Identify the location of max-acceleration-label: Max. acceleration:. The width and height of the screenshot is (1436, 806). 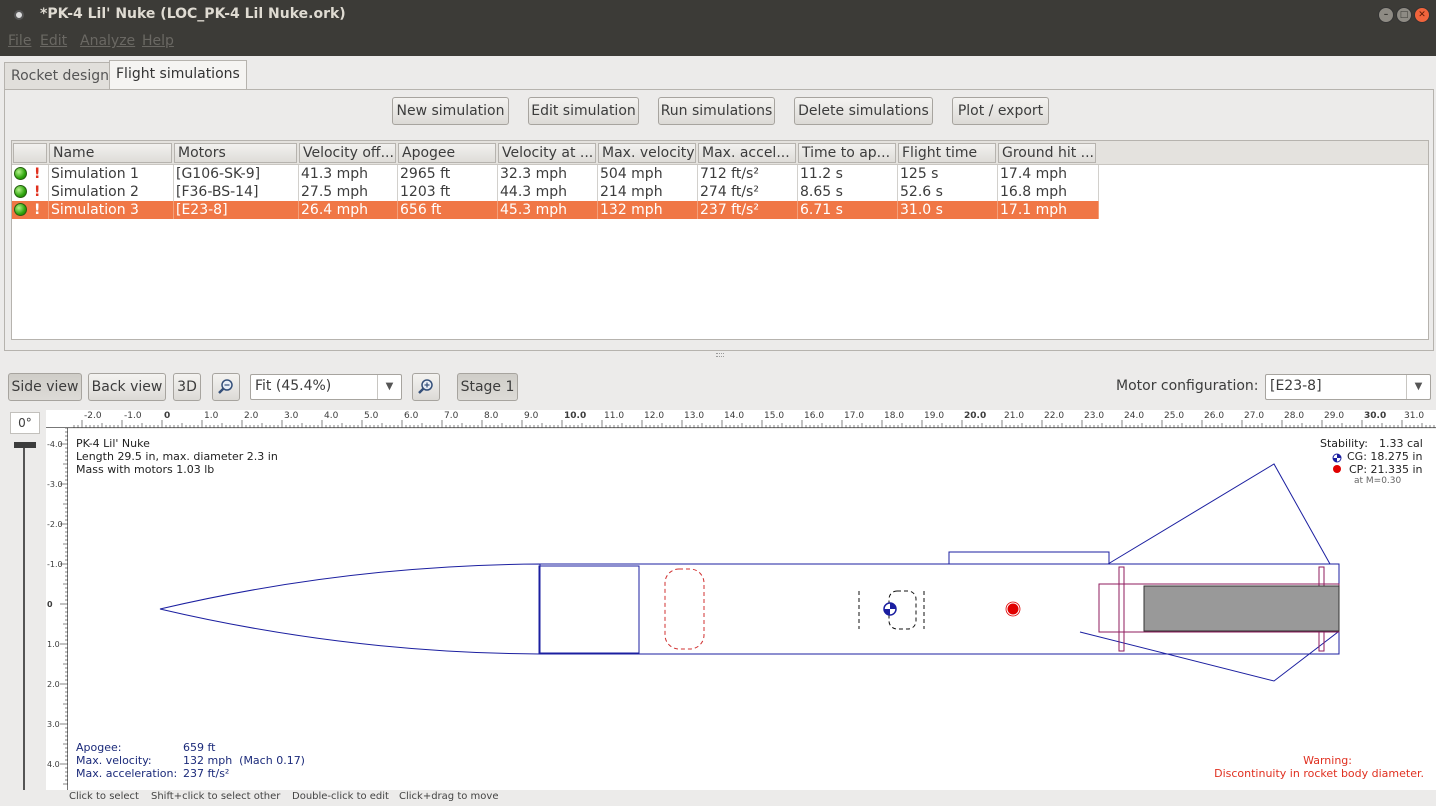
(127, 773).